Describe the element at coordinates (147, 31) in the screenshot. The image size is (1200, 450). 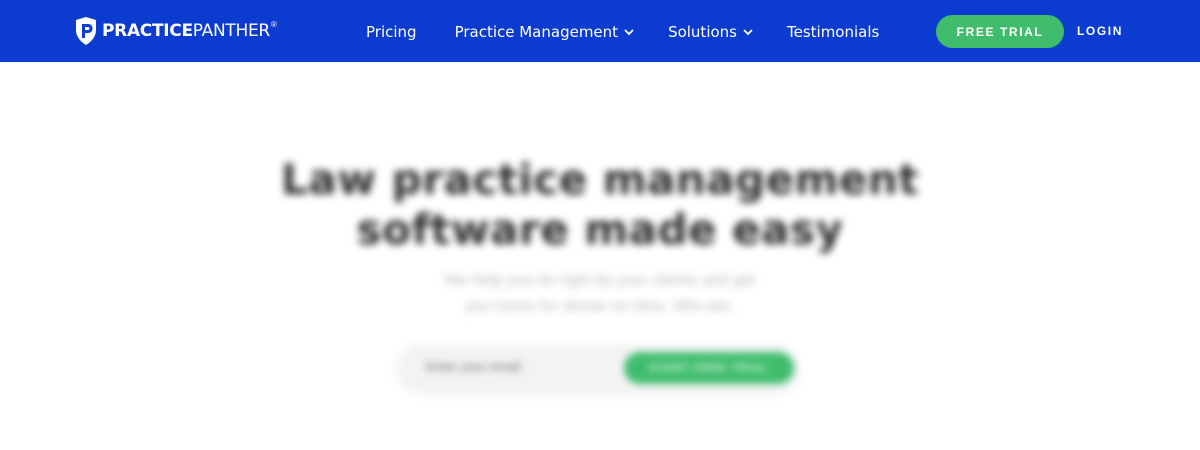
I see `logo-text-bold: PRACTICE` at that location.